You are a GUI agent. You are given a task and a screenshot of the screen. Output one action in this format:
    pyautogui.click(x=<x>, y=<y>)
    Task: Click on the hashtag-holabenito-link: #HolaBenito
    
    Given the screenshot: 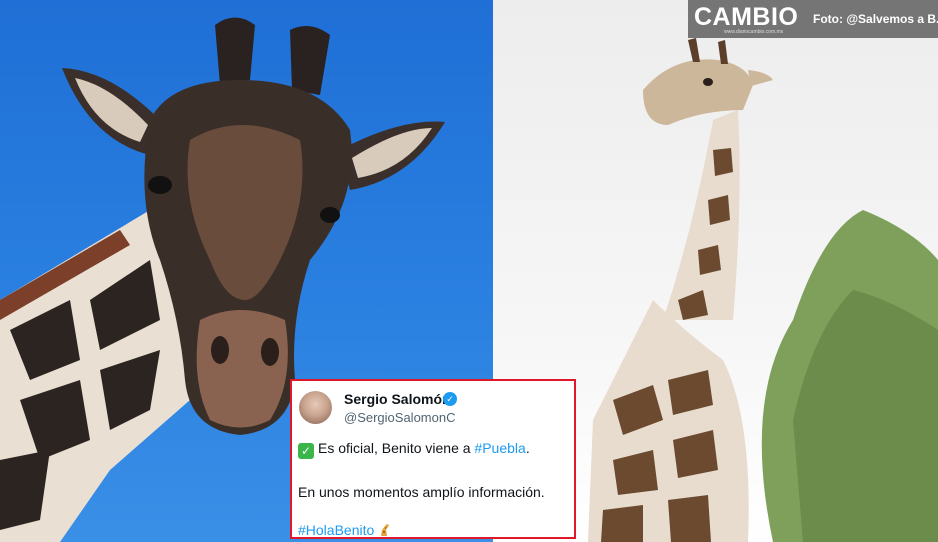 What is the action you would take?
    pyautogui.click(x=336, y=529)
    